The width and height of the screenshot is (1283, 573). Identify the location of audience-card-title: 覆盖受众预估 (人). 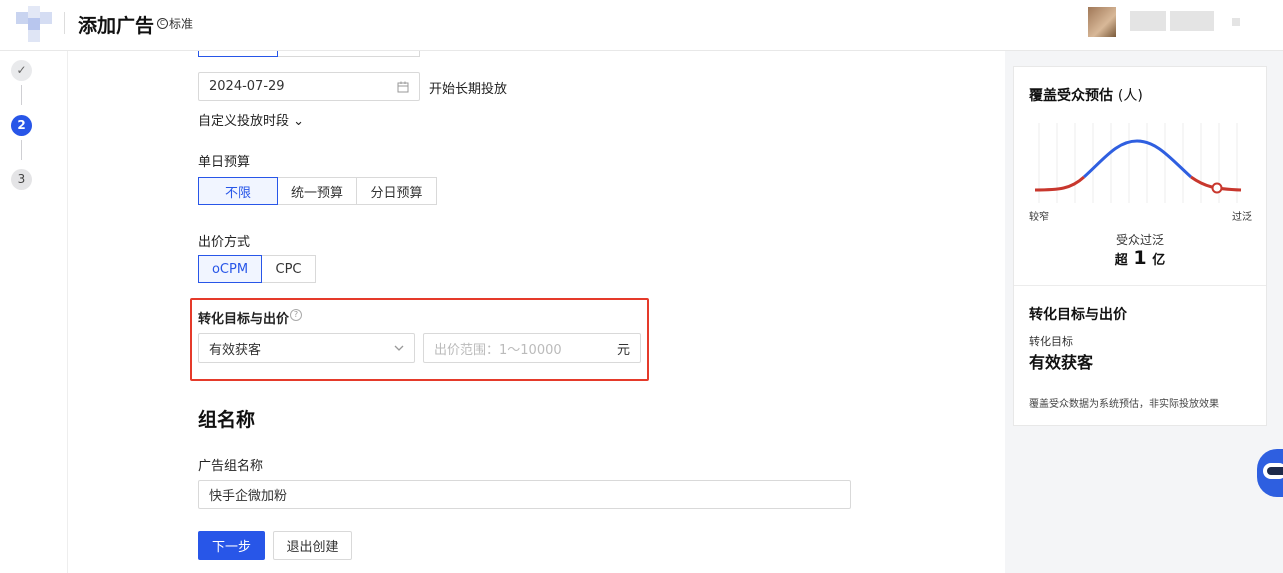
(1086, 95).